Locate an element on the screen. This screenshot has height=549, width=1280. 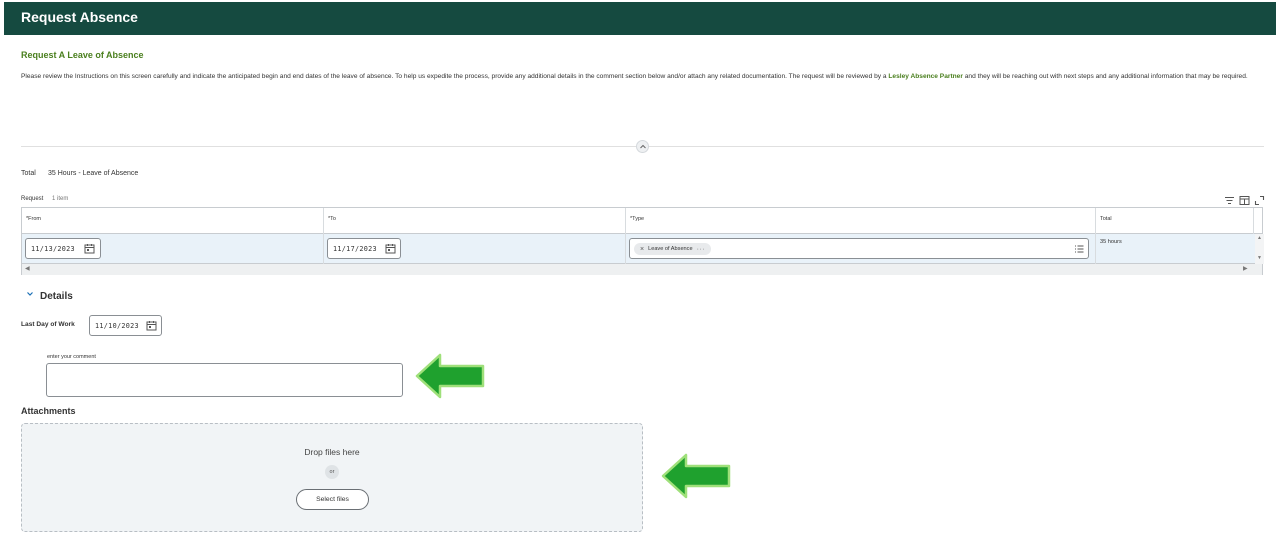
scroll-right-icon: ▶ is located at coordinates (1245, 268).